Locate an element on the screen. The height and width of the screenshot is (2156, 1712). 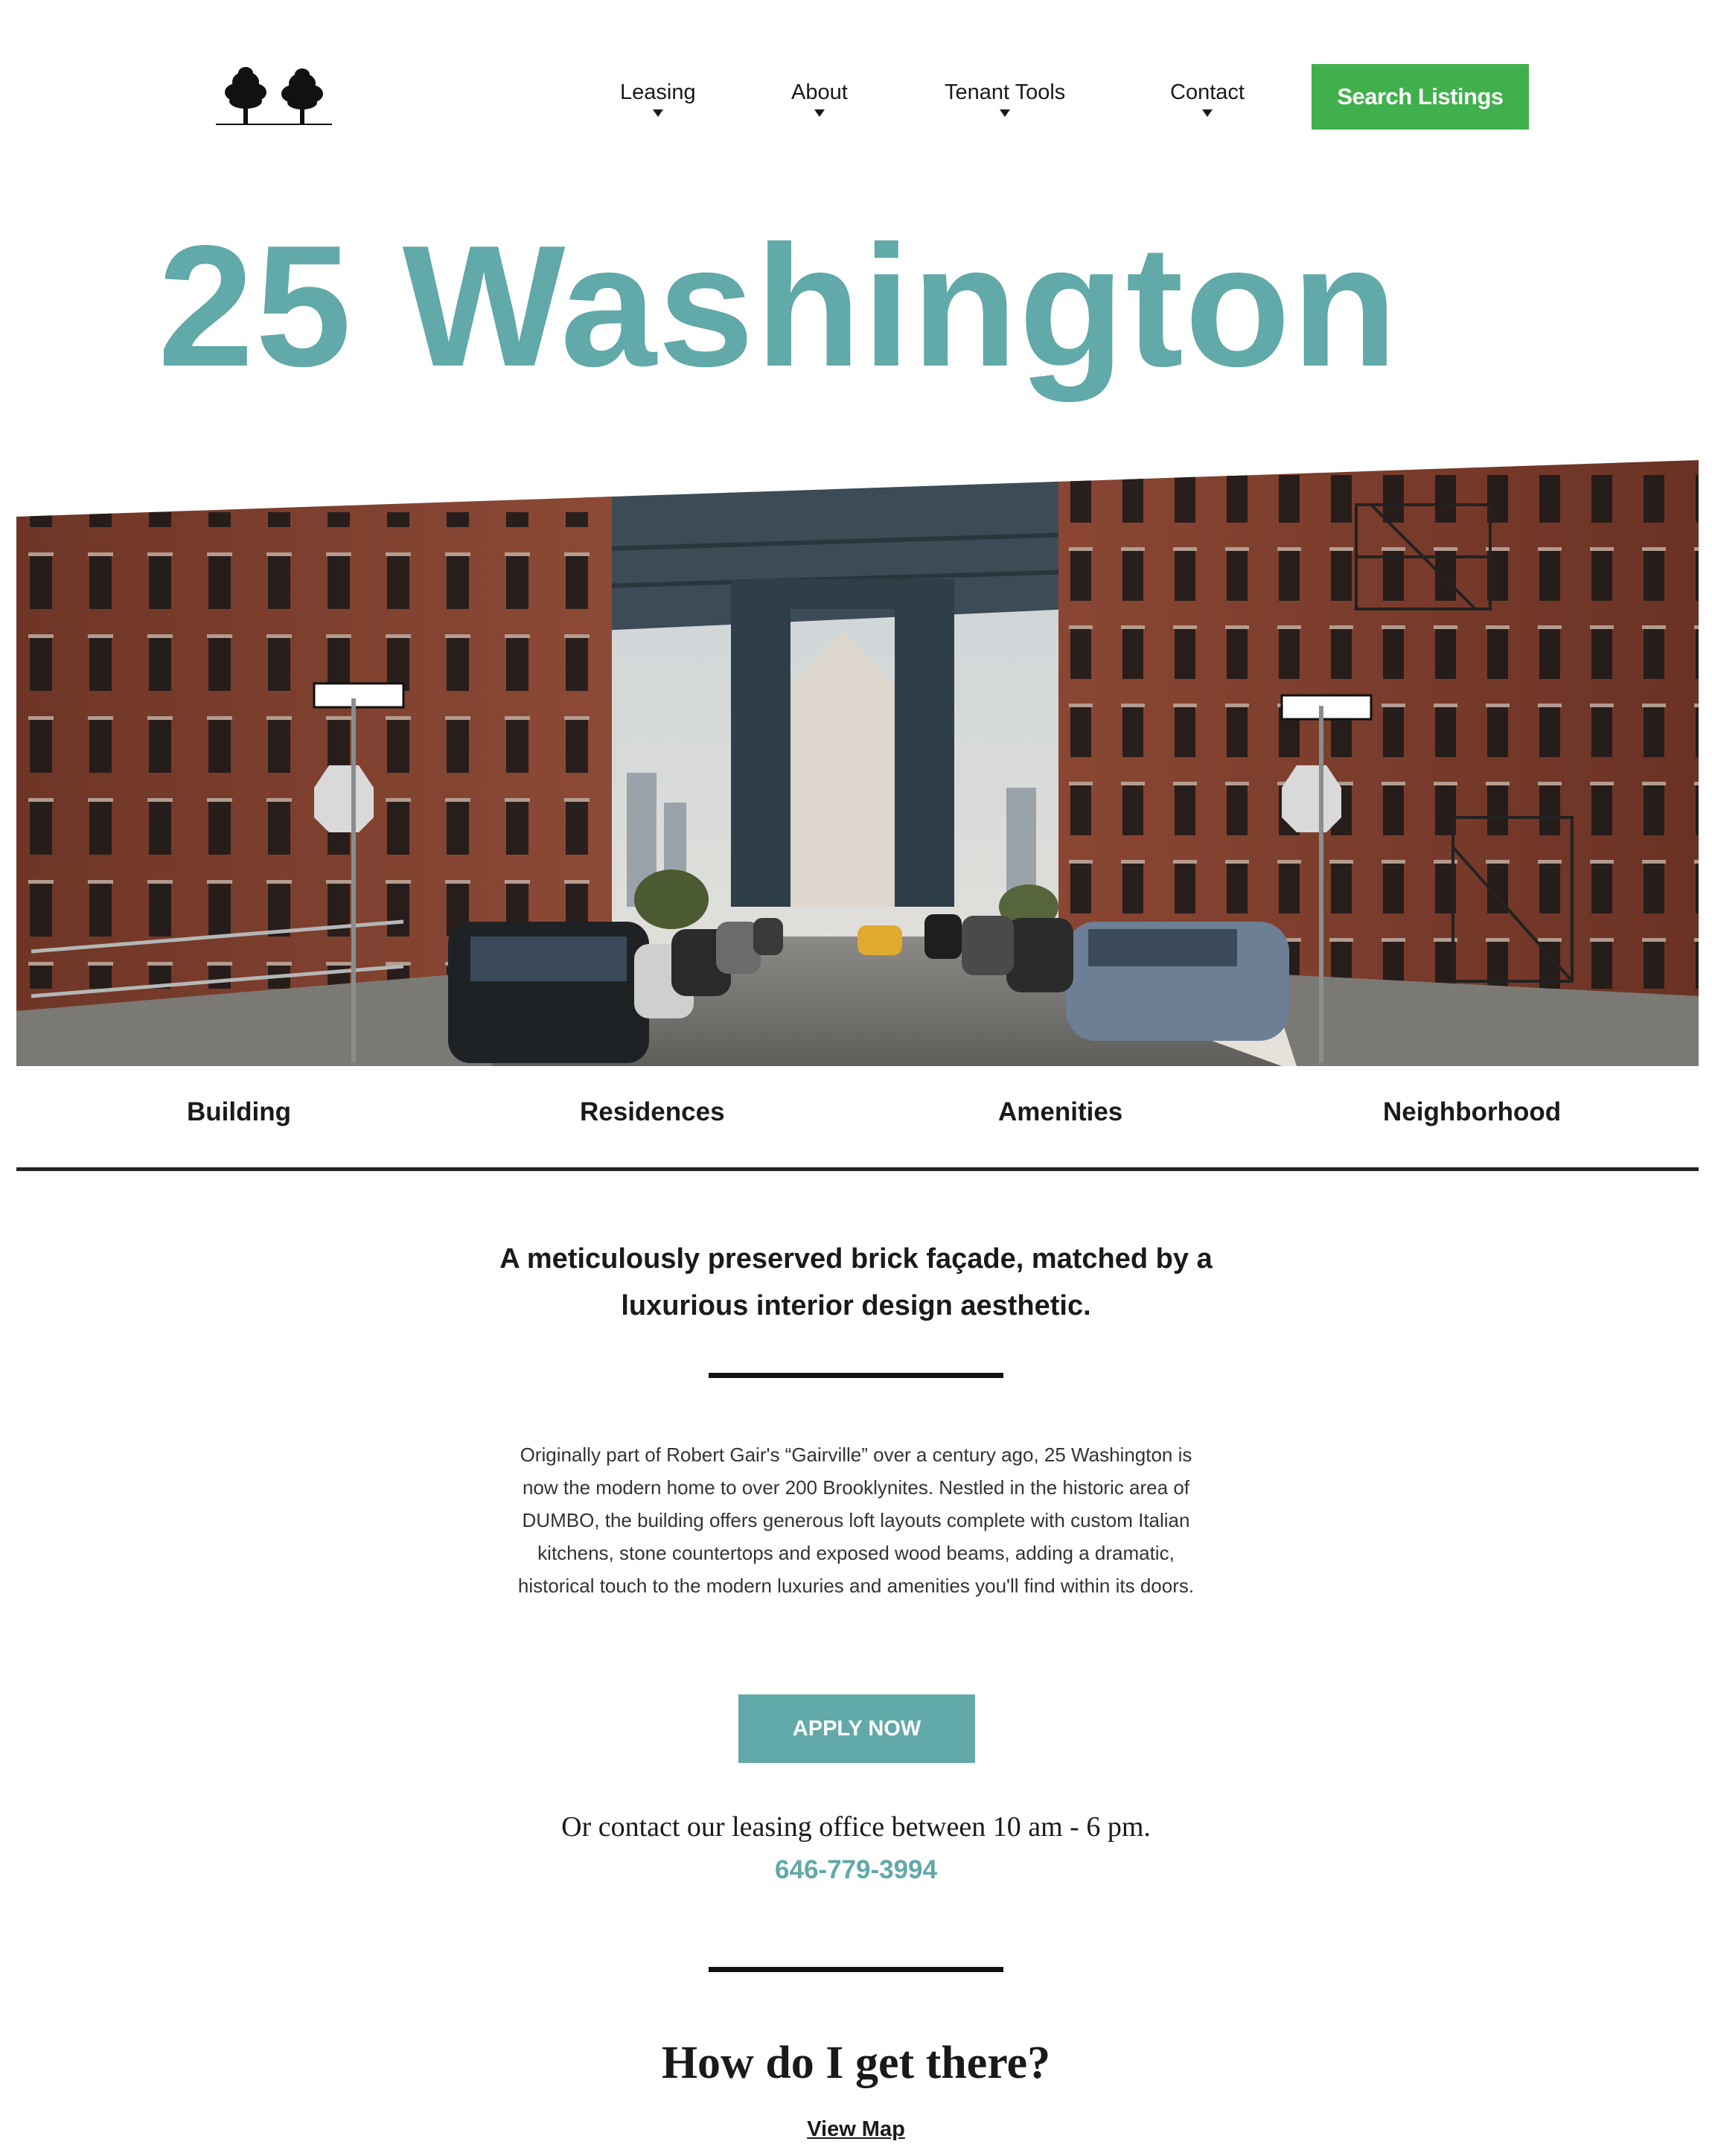
subnav-amenities: Amenities is located at coordinates (1060, 1112).